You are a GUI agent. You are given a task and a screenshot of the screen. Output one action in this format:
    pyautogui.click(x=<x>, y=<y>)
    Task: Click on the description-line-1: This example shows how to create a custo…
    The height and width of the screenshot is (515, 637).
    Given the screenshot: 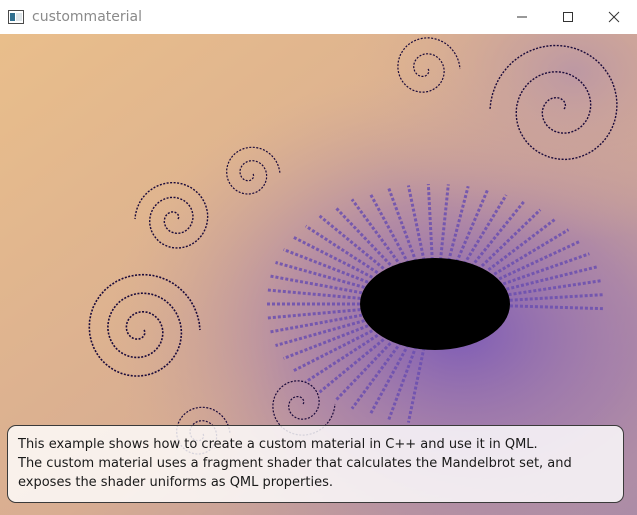 What is the action you would take?
    pyautogui.click(x=278, y=444)
    